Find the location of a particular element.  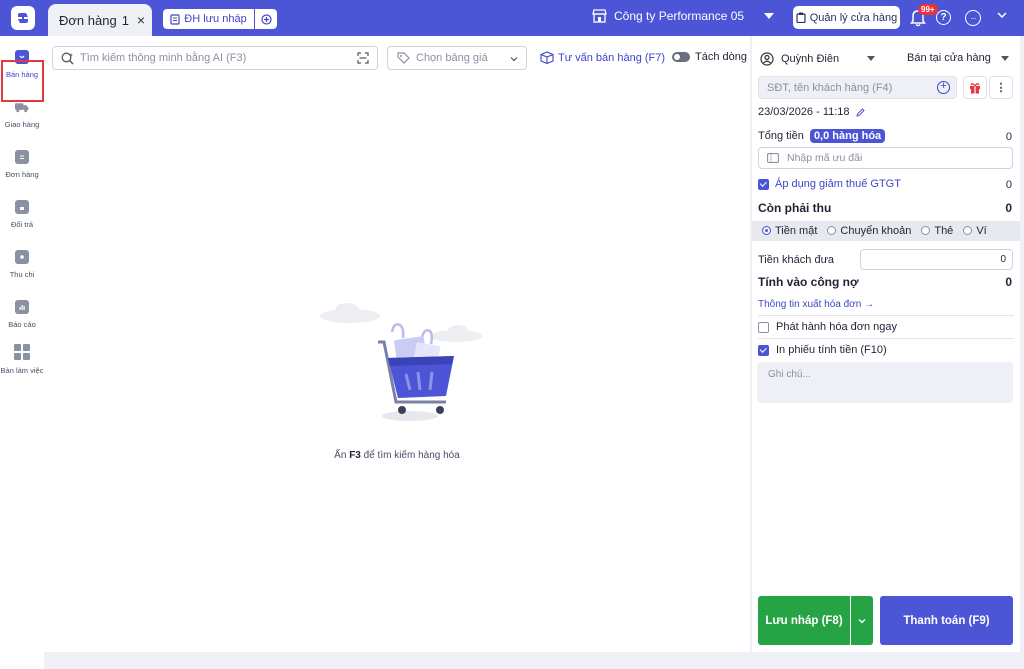

gift-icon is located at coordinates (975, 87).